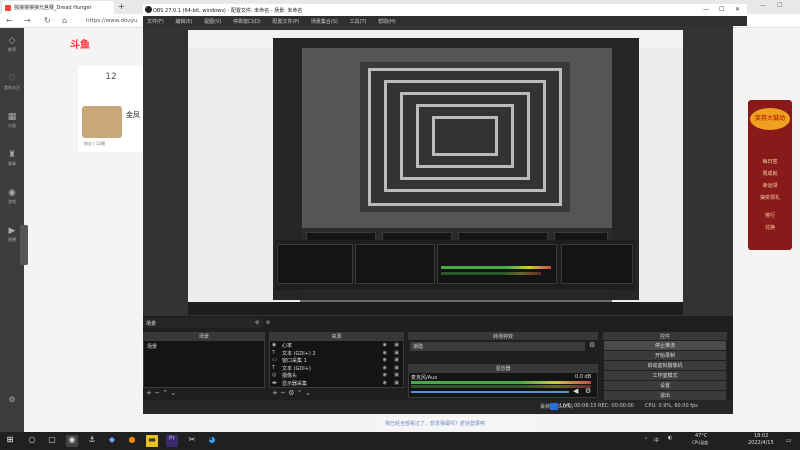 This screenshot has height=450, width=800. I want to click on stop-streaming-button: 停止推流, so click(665, 345).